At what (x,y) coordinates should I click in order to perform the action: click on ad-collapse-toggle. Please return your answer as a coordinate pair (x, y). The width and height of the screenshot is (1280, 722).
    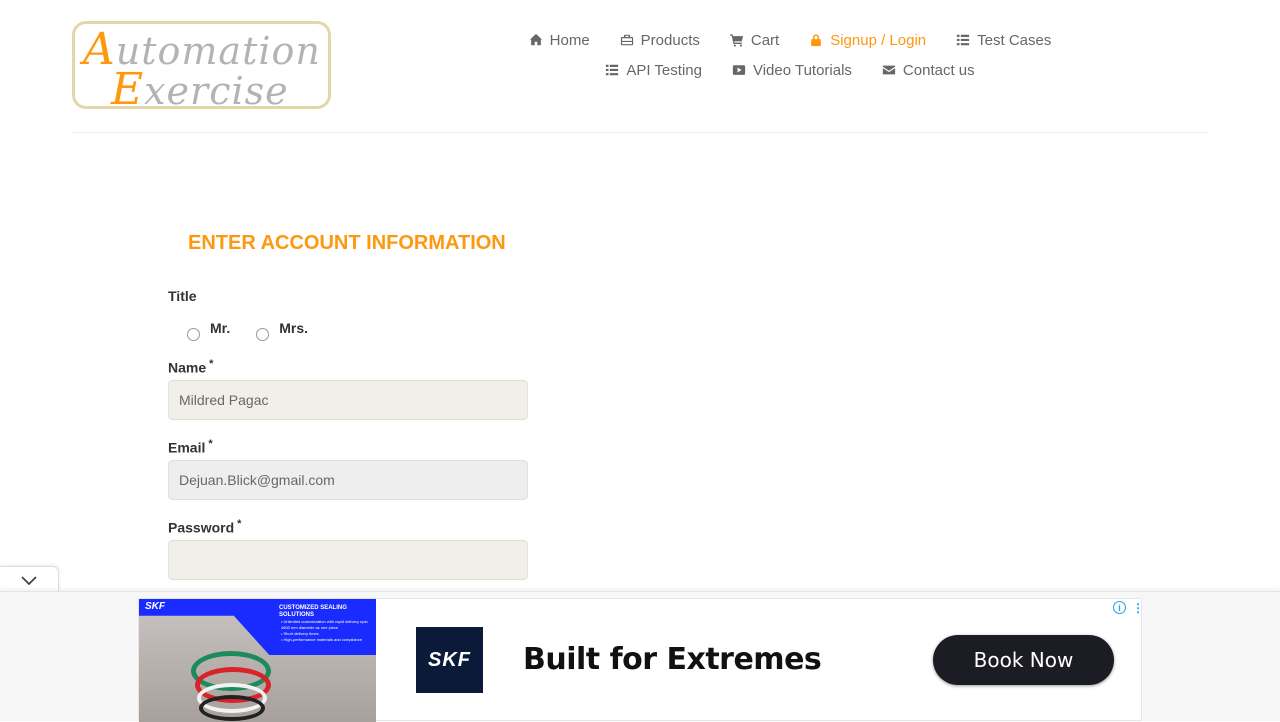
    Looking at the image, I should click on (29, 579).